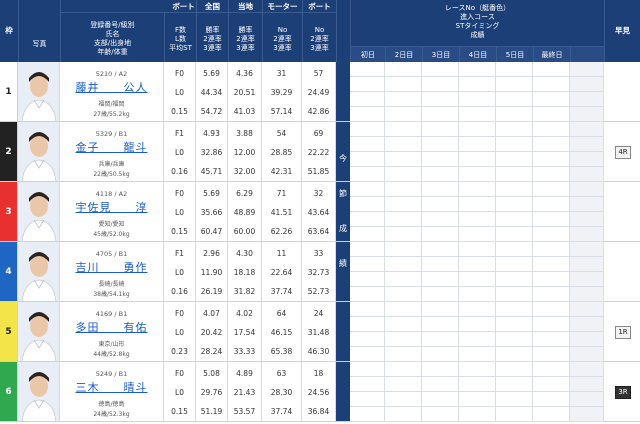  Describe the element at coordinates (245, 91) in the screenshot. I see `local-stats: 4.36 20.51 41.03` at that location.